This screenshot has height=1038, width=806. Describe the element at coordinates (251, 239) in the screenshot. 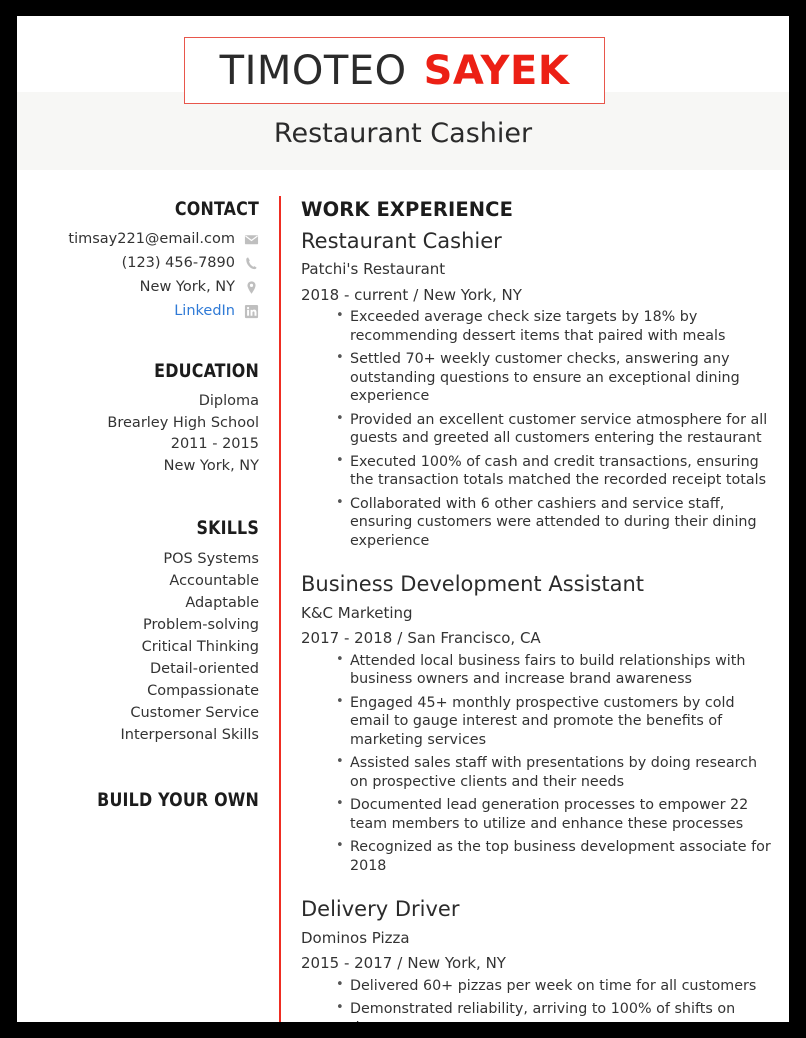

I see `envelope-icon` at that location.